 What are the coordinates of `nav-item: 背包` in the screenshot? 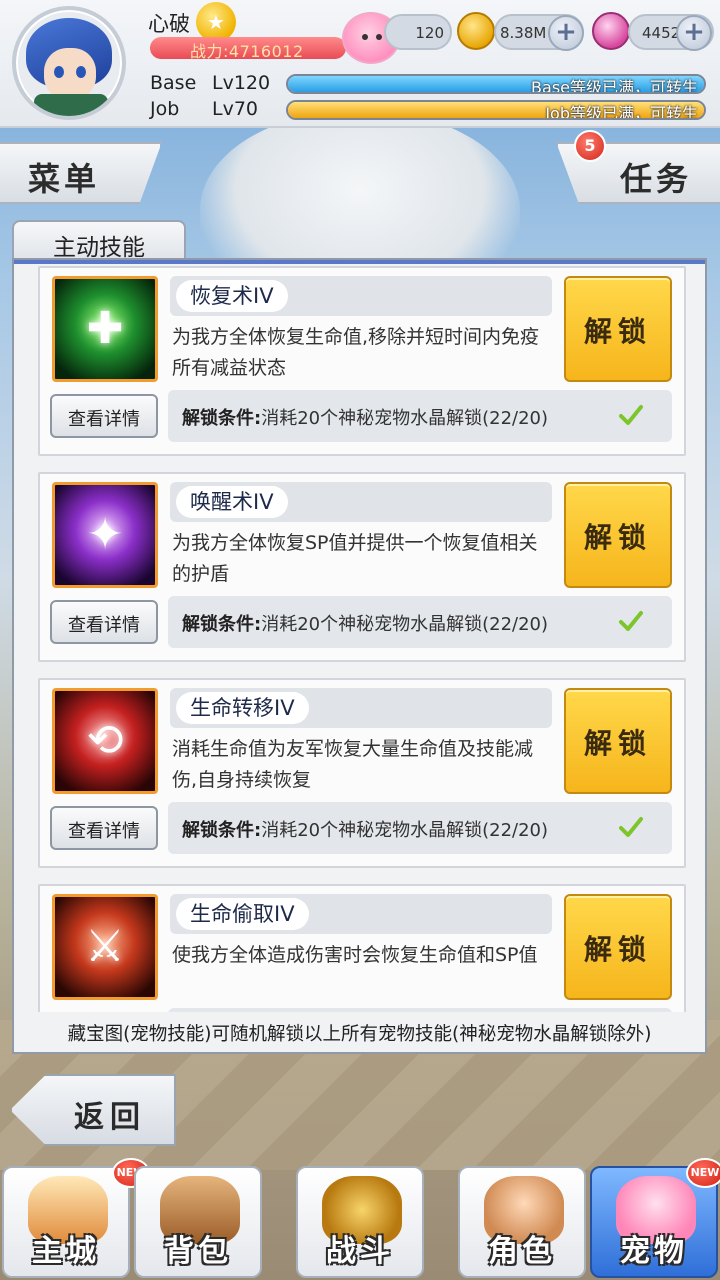 It's located at (198, 1222).